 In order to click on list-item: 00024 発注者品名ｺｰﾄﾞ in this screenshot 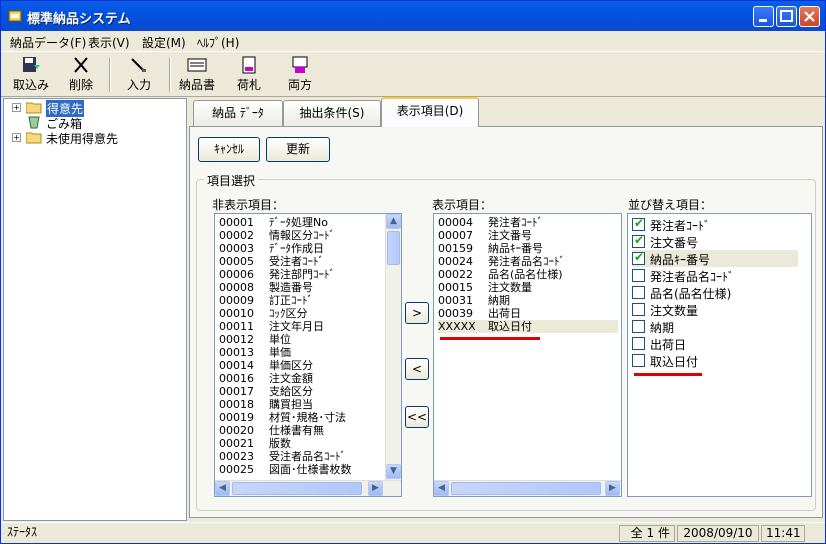, I will do `click(528, 261)`.